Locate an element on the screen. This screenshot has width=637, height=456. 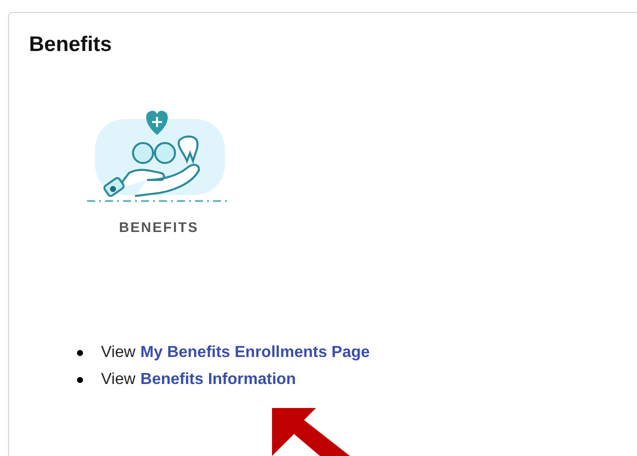
card-title: Benefits is located at coordinates (71, 45).